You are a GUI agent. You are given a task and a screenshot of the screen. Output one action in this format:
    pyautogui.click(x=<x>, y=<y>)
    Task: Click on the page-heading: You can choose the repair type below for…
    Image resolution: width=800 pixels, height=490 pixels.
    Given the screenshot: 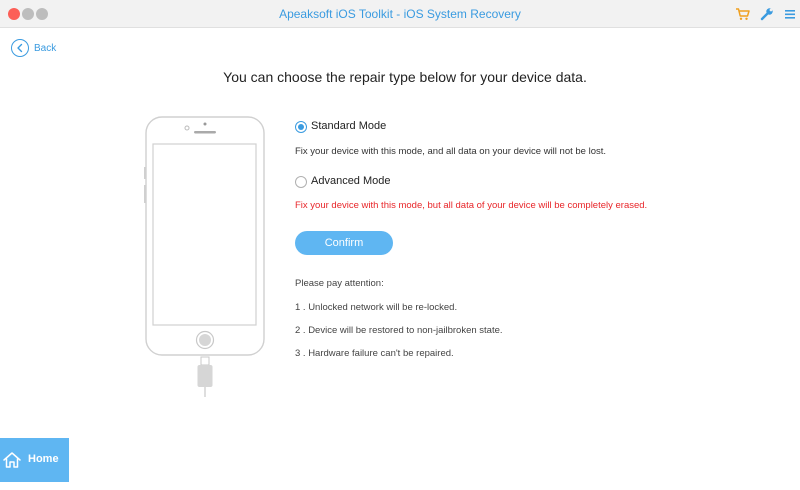 What is the action you would take?
    pyautogui.click(x=405, y=77)
    